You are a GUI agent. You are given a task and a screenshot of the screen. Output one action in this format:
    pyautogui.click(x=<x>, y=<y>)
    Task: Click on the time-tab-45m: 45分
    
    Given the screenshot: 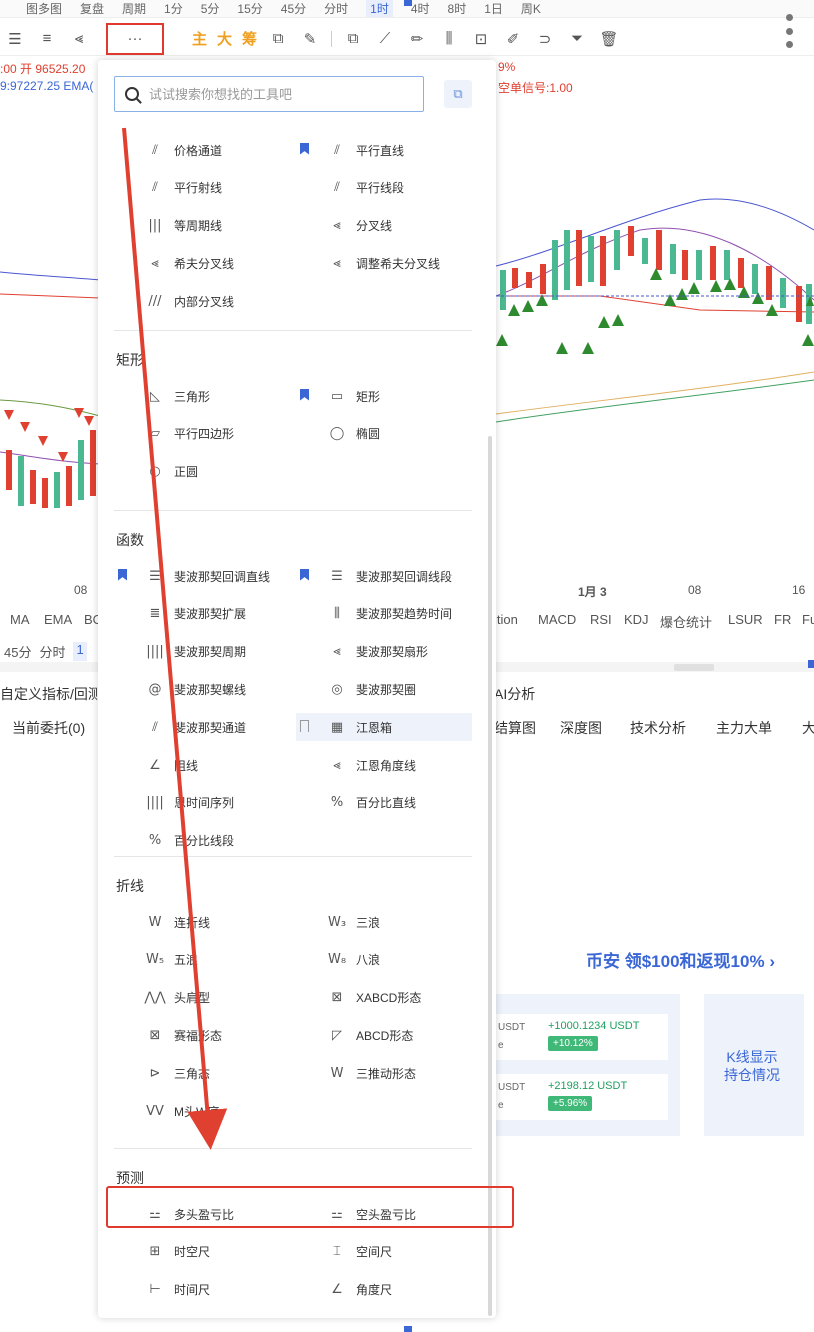 What is the action you would take?
    pyautogui.click(x=17, y=651)
    